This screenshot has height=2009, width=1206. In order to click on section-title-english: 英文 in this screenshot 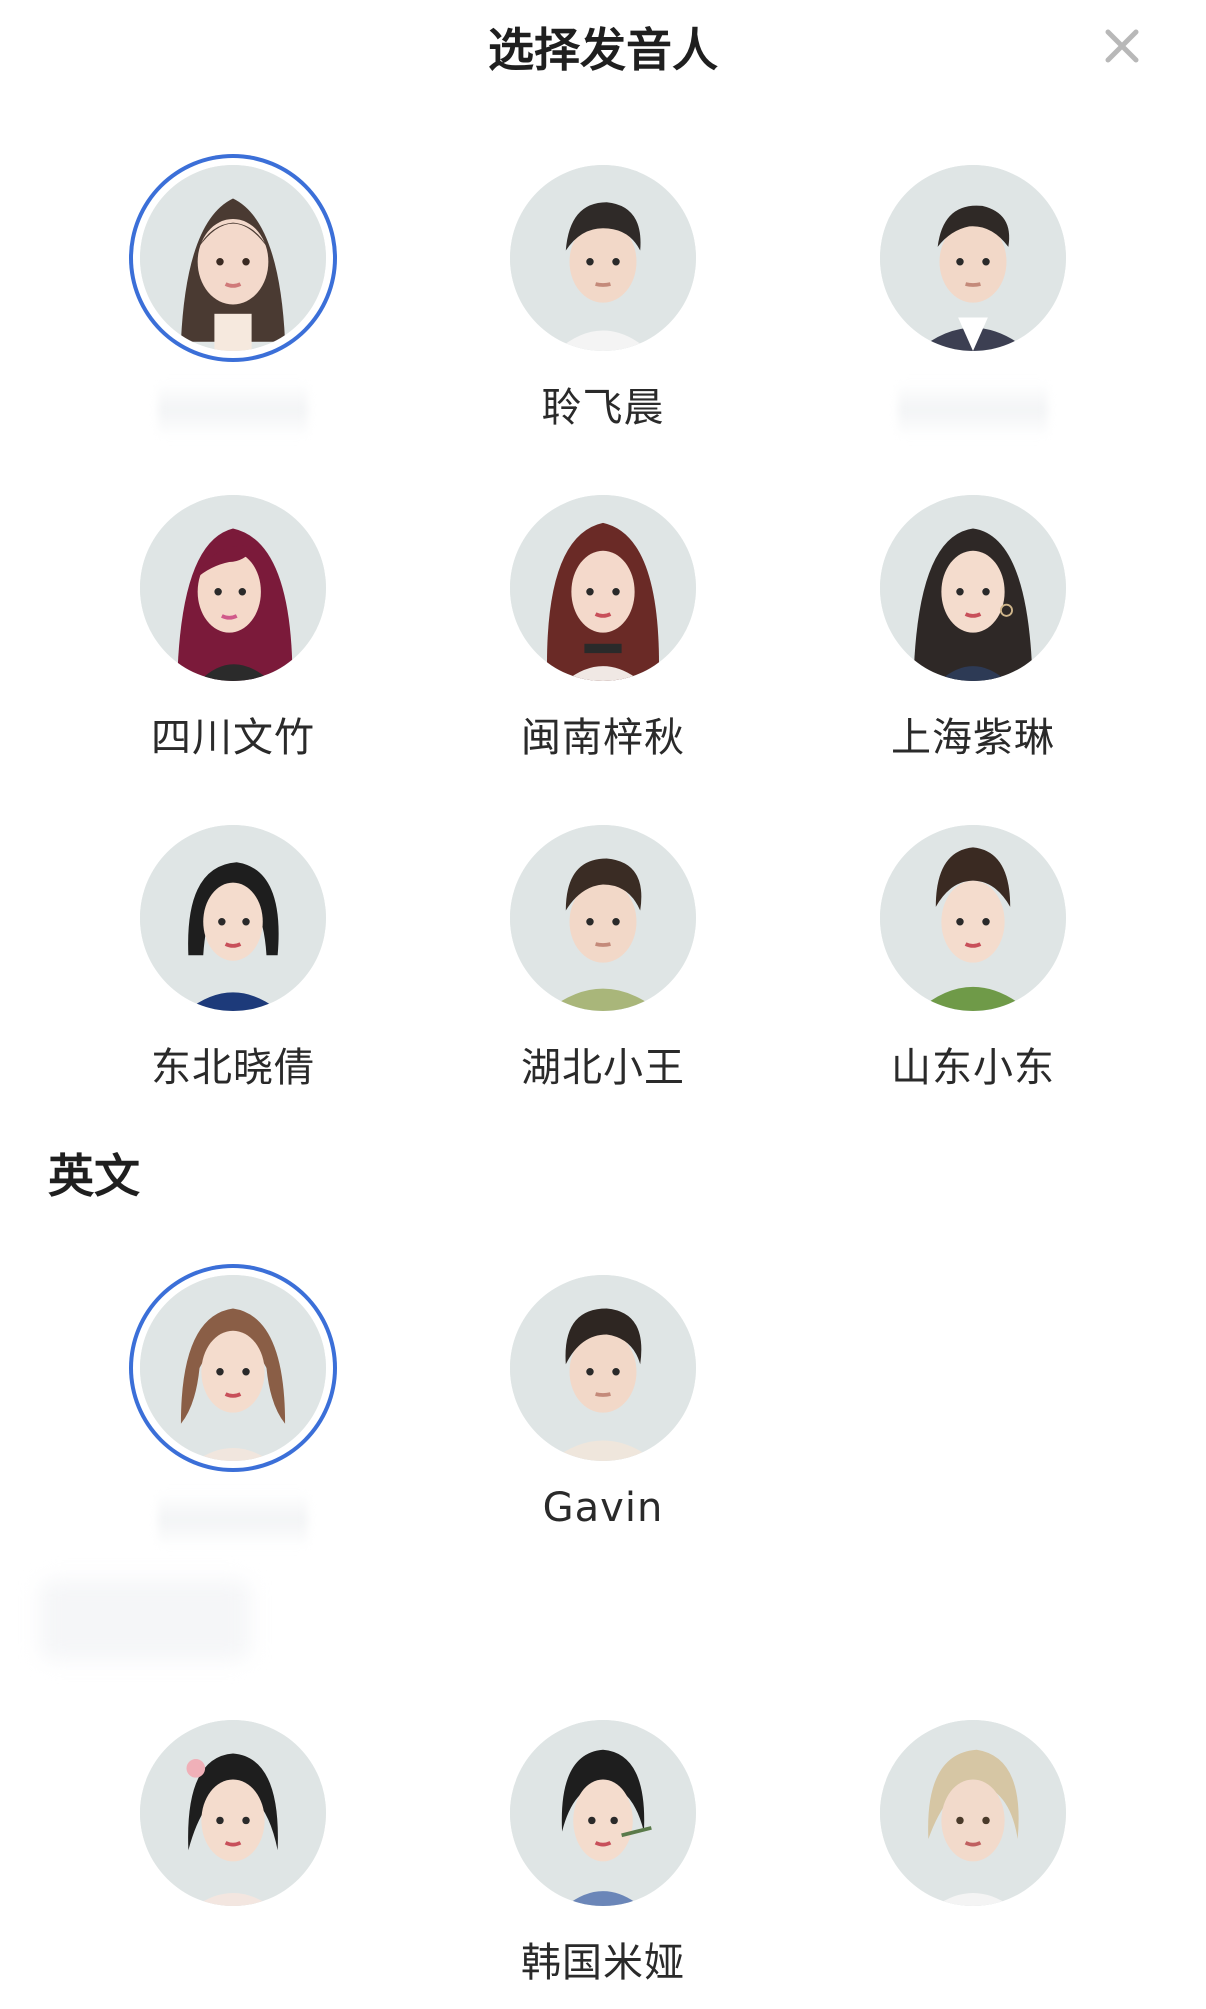, I will do `click(94, 1176)`.